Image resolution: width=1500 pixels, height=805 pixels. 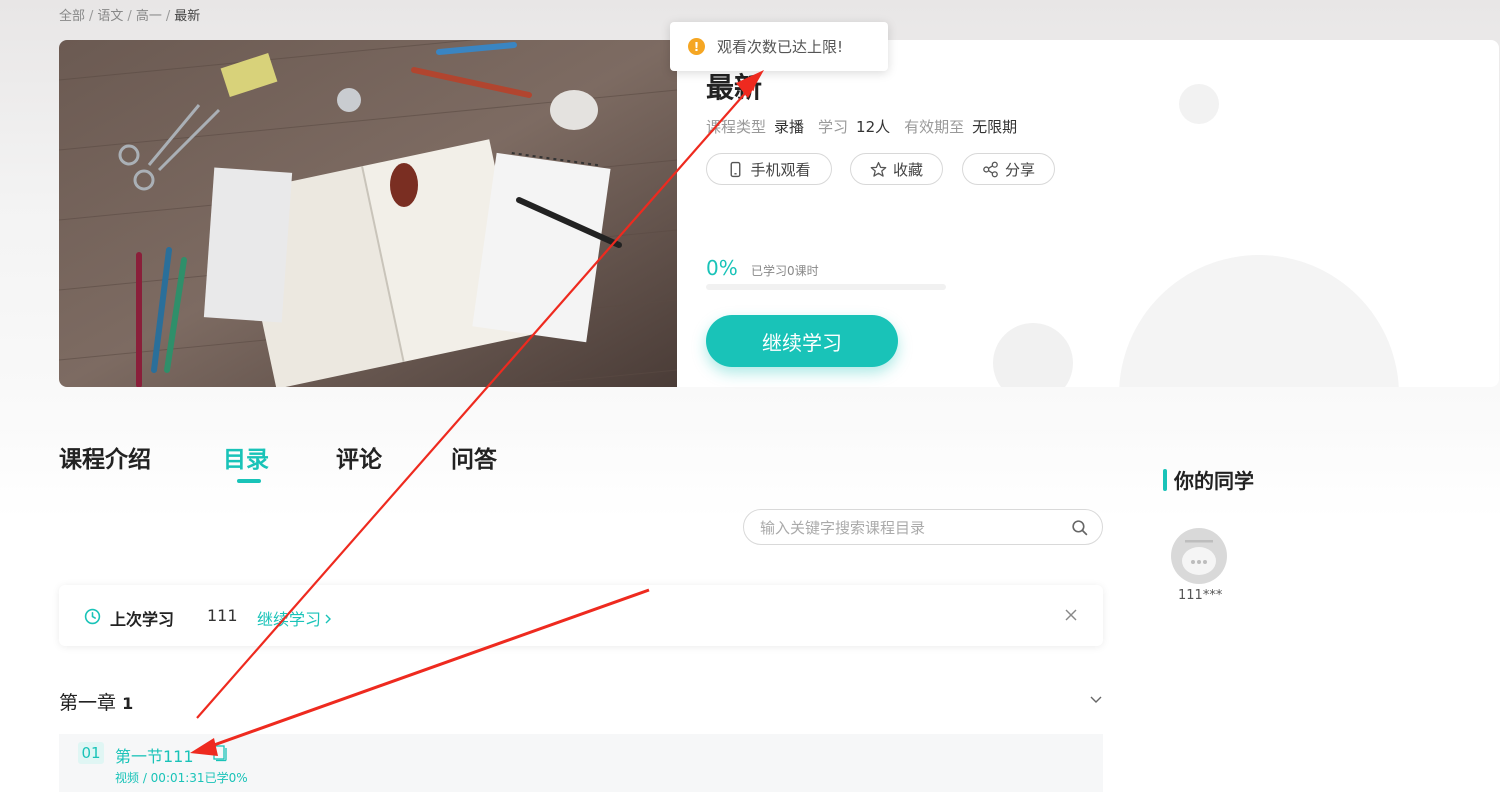 I want to click on last-study-continue-label: 继续学习, so click(x=289, y=619).